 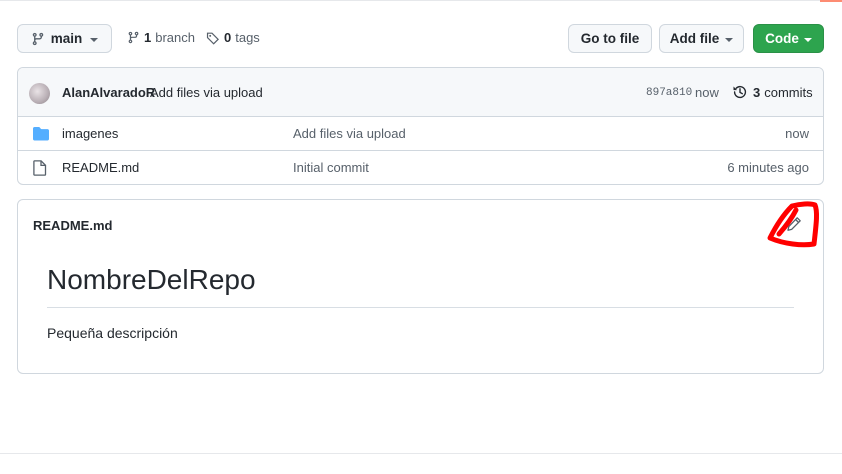 What do you see at coordinates (740, 92) in the screenshot?
I see `history-icon` at bounding box center [740, 92].